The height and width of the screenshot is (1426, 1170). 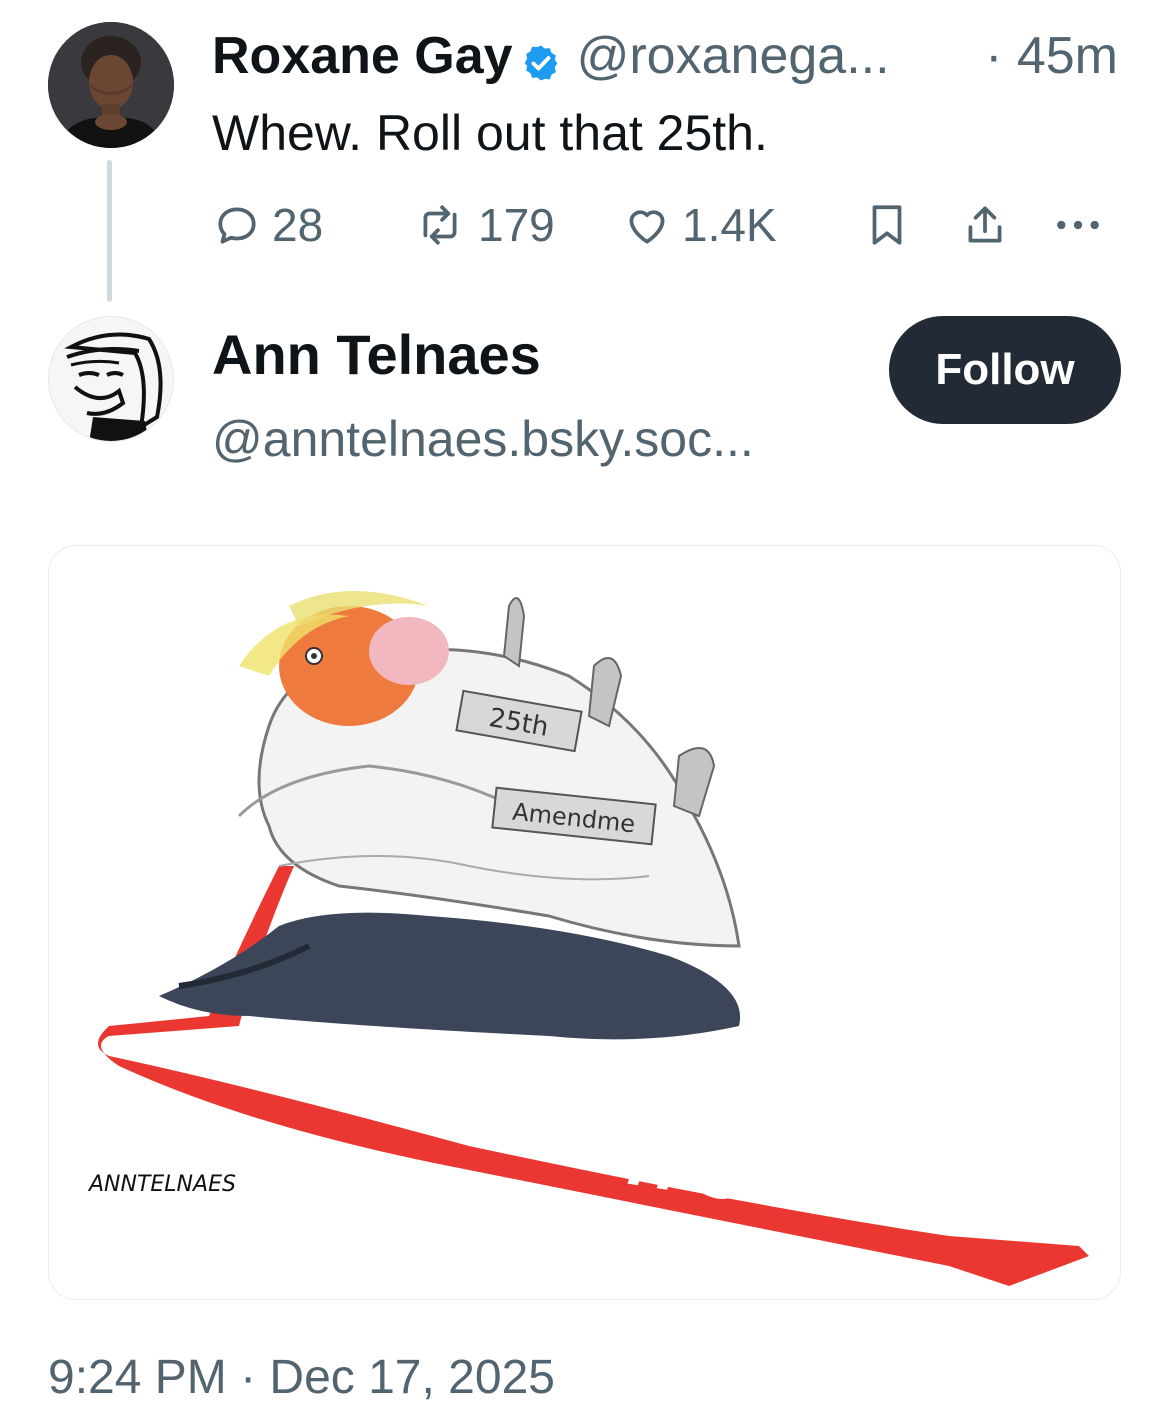 I want to click on bookmark-button, so click(x=887, y=225).